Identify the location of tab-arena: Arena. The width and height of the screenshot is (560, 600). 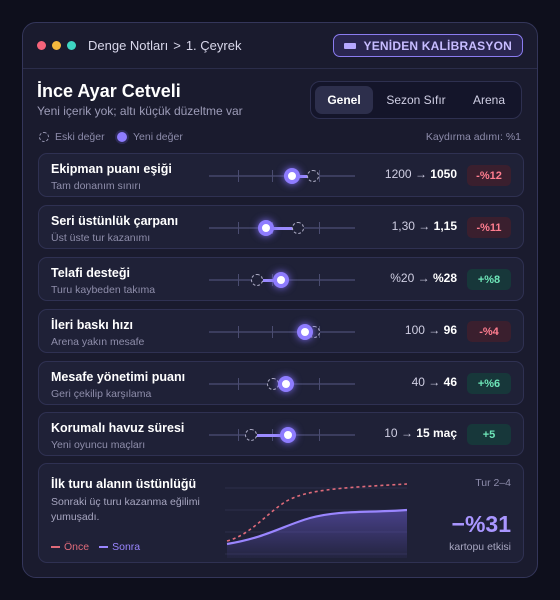
(489, 100).